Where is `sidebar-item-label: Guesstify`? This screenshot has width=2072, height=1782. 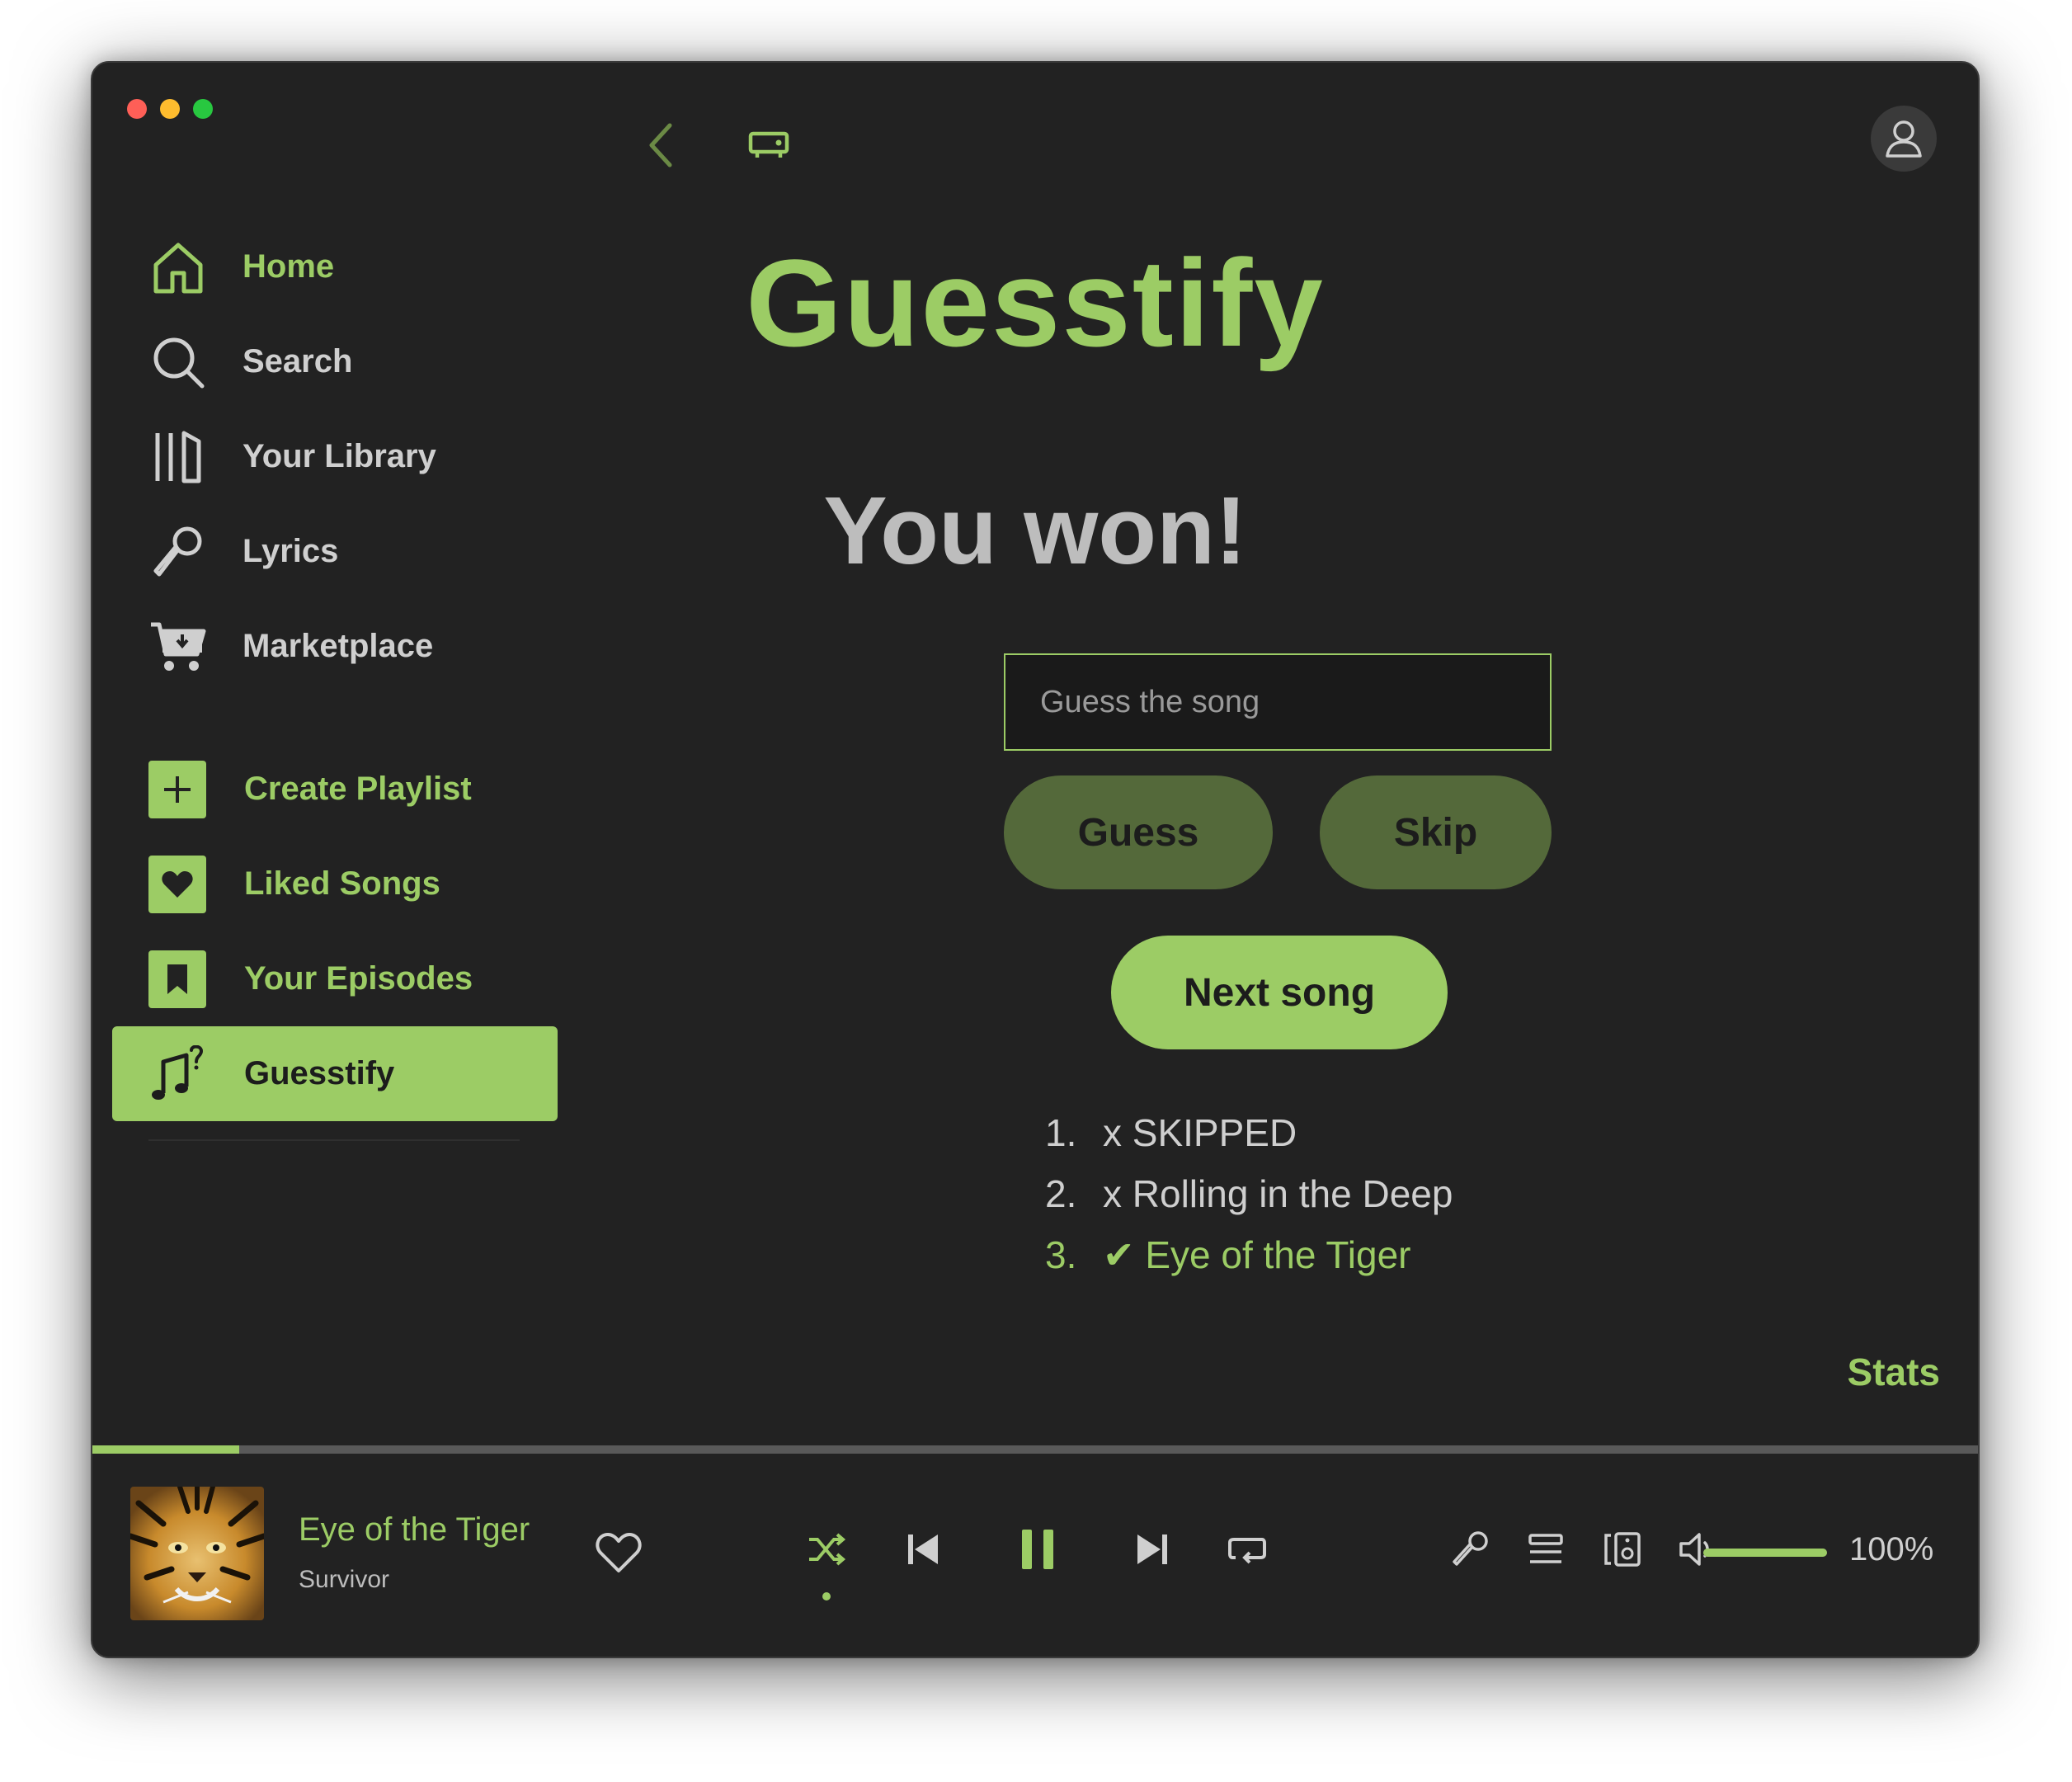 sidebar-item-label: Guesstify is located at coordinates (319, 1073).